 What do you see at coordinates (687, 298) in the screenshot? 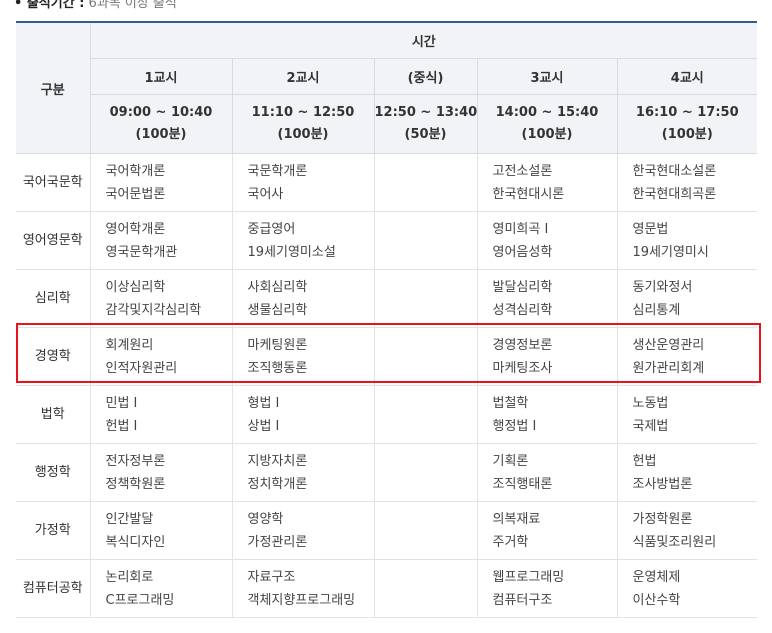
I see `course-cell-p4: 동기와정서심리통계` at bounding box center [687, 298].